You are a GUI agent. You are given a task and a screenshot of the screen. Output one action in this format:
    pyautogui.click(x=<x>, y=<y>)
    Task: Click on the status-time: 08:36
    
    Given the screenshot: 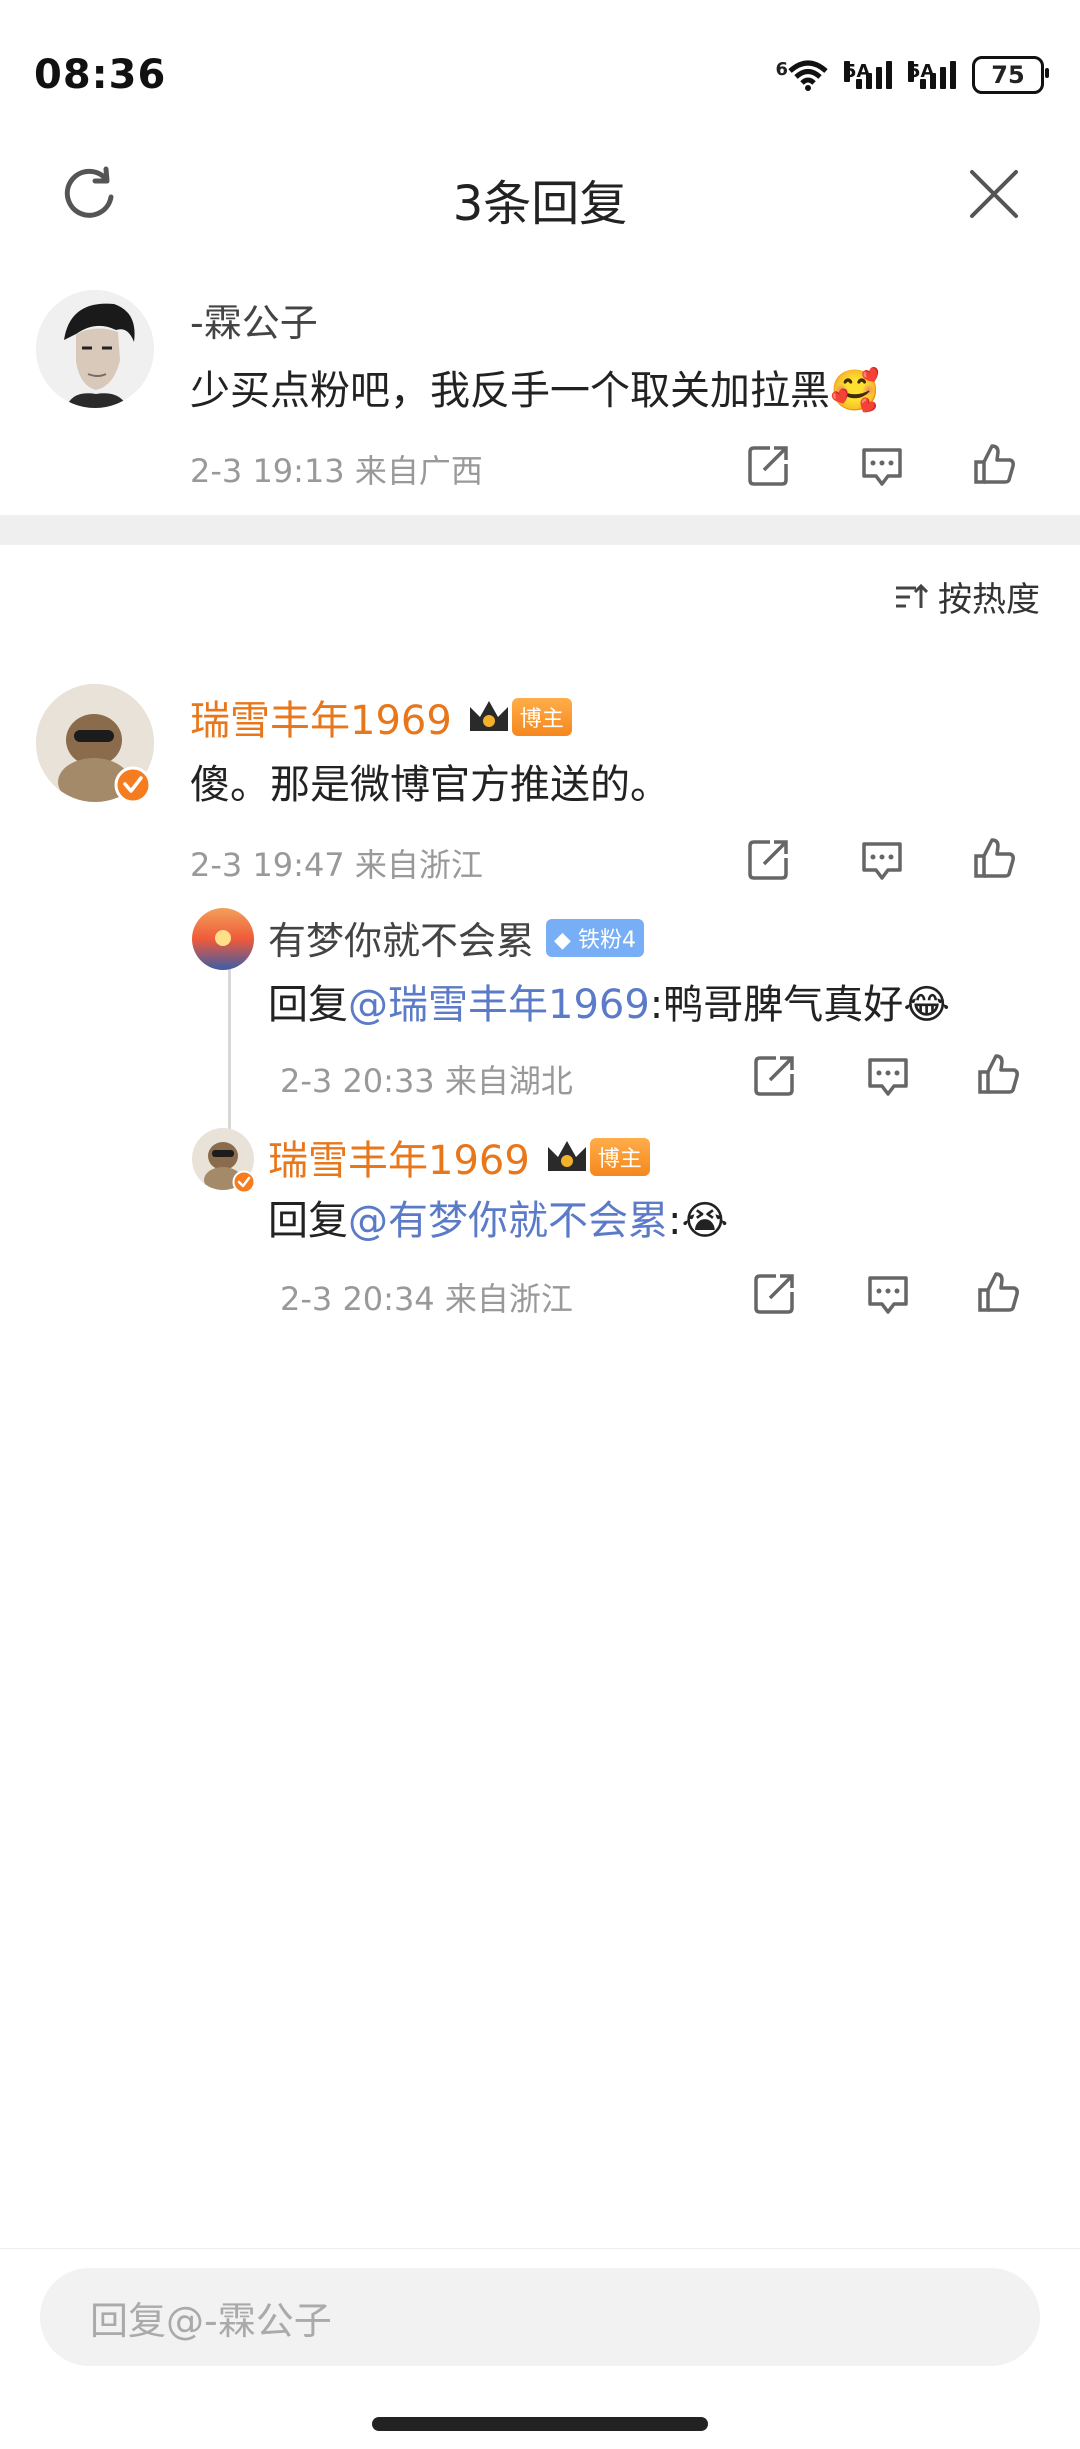 What is the action you would take?
    pyautogui.click(x=100, y=75)
    